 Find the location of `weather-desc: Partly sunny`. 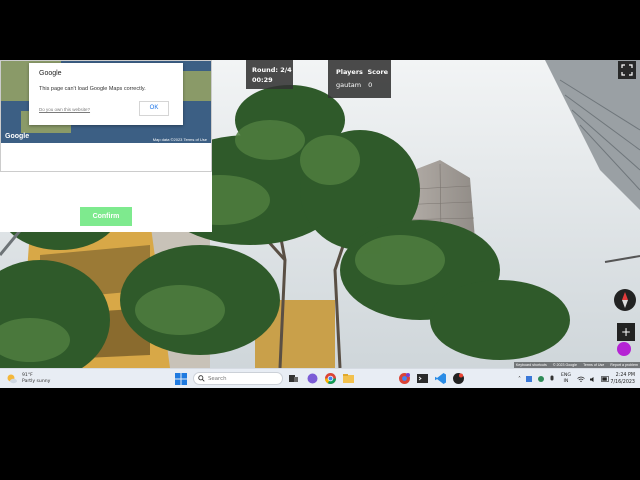

weather-desc: Partly sunny is located at coordinates (36, 381).